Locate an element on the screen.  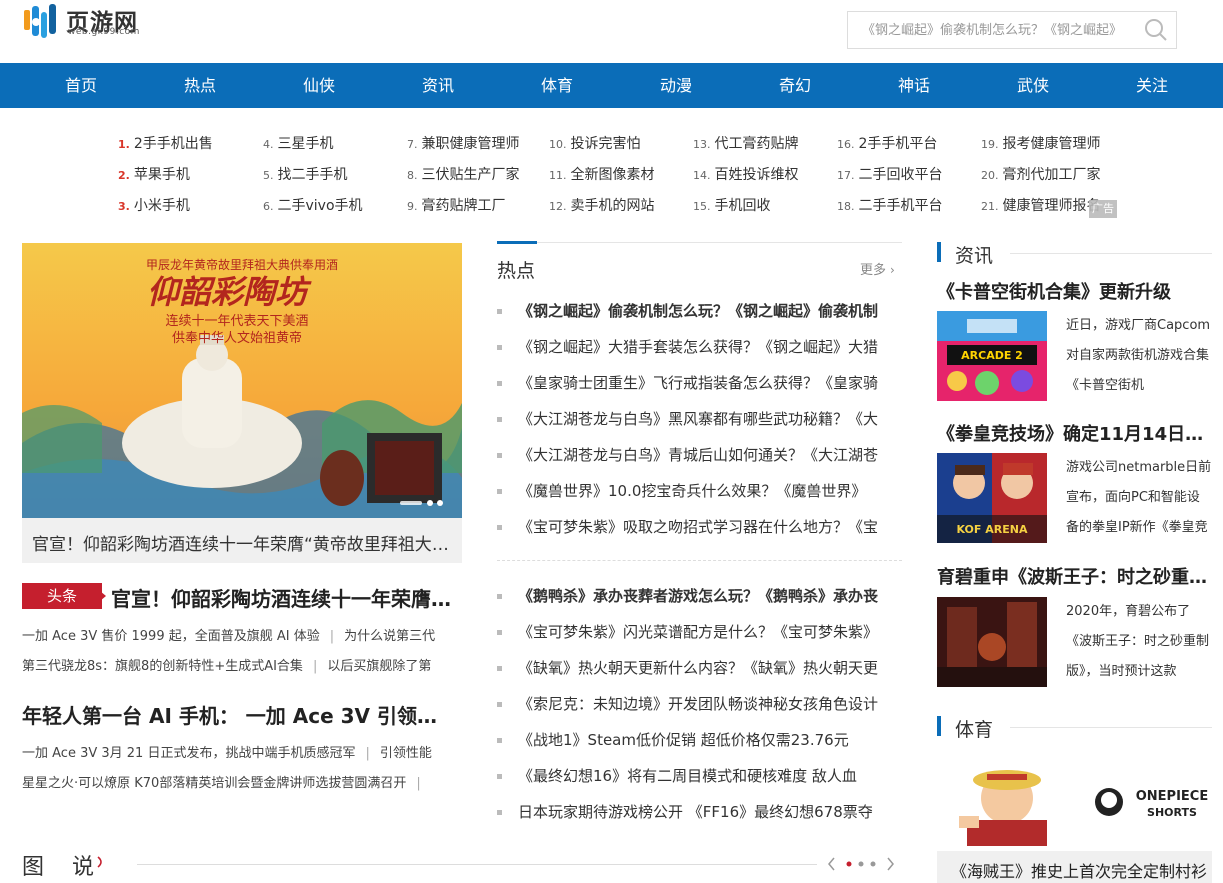
keyword-rank: 19. is located at coordinates (990, 144).